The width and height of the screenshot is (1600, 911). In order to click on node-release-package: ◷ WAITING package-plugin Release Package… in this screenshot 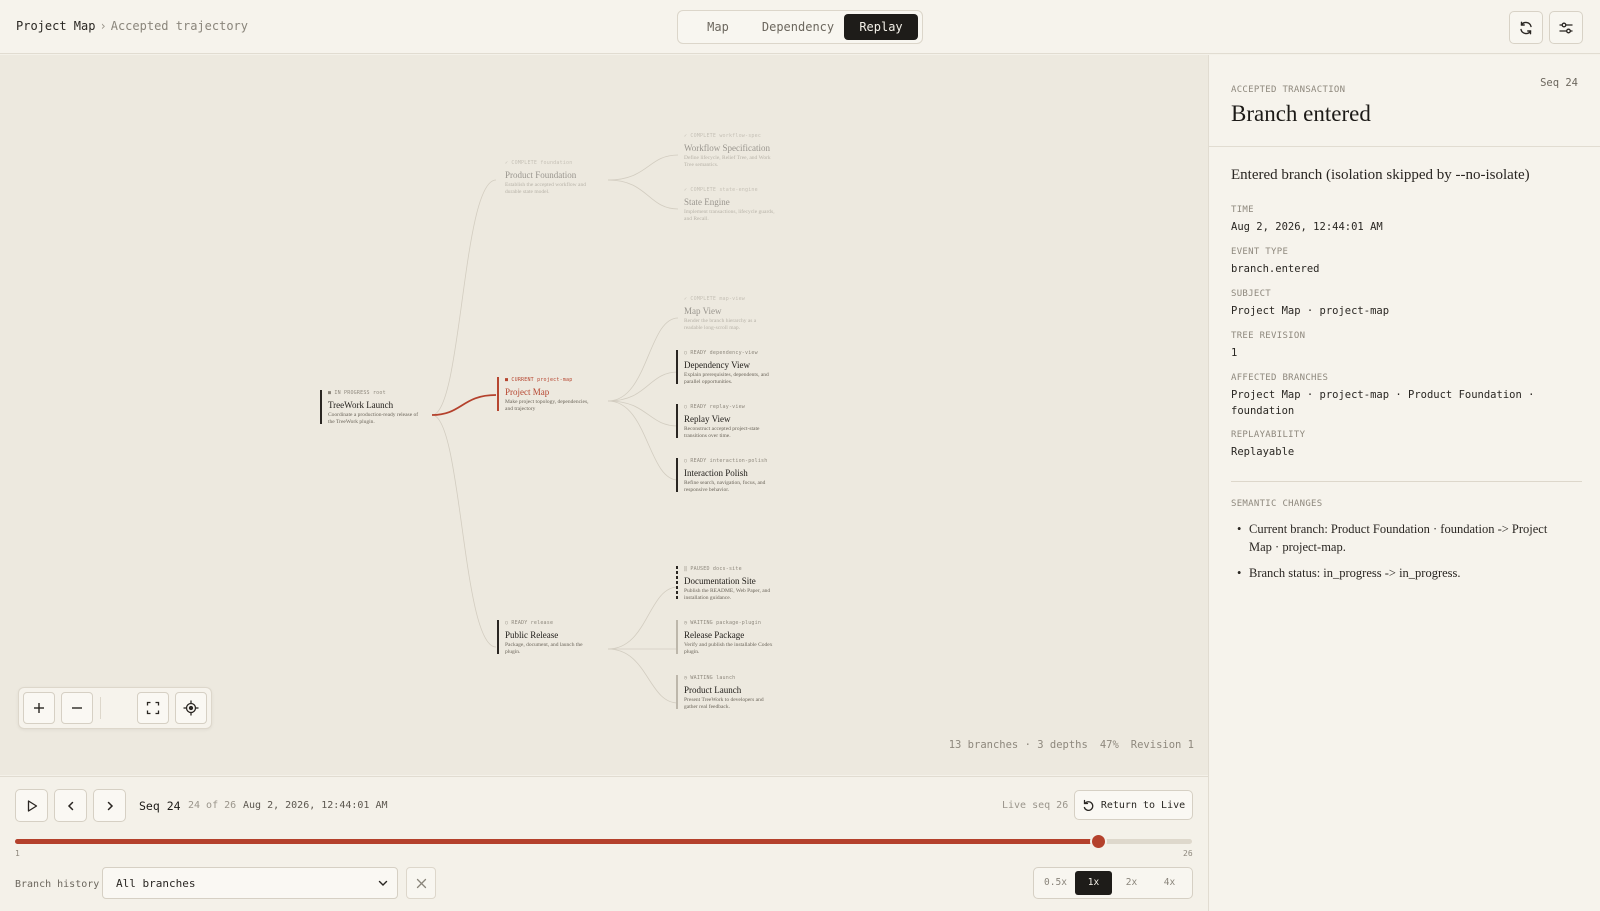, I will do `click(726, 637)`.